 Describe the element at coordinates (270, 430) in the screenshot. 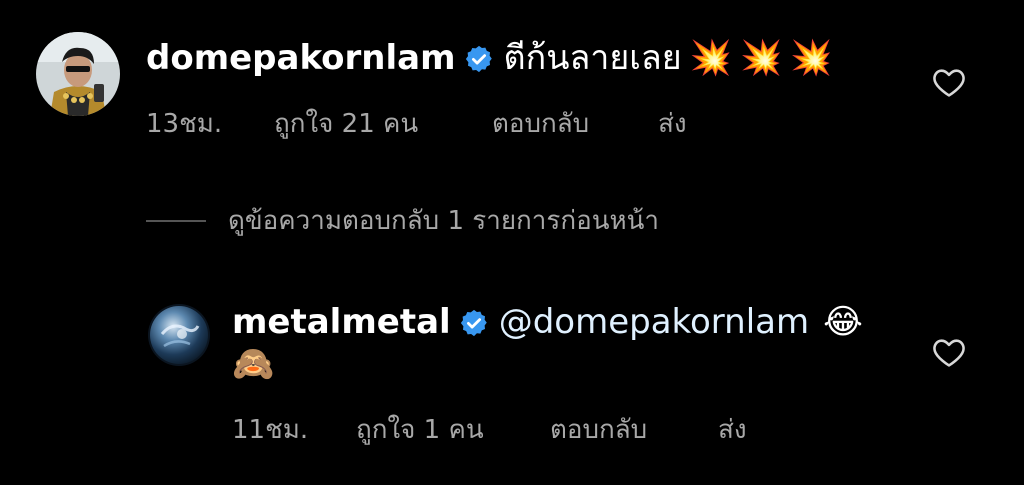

I see `timestamp: 11ชม.` at that location.